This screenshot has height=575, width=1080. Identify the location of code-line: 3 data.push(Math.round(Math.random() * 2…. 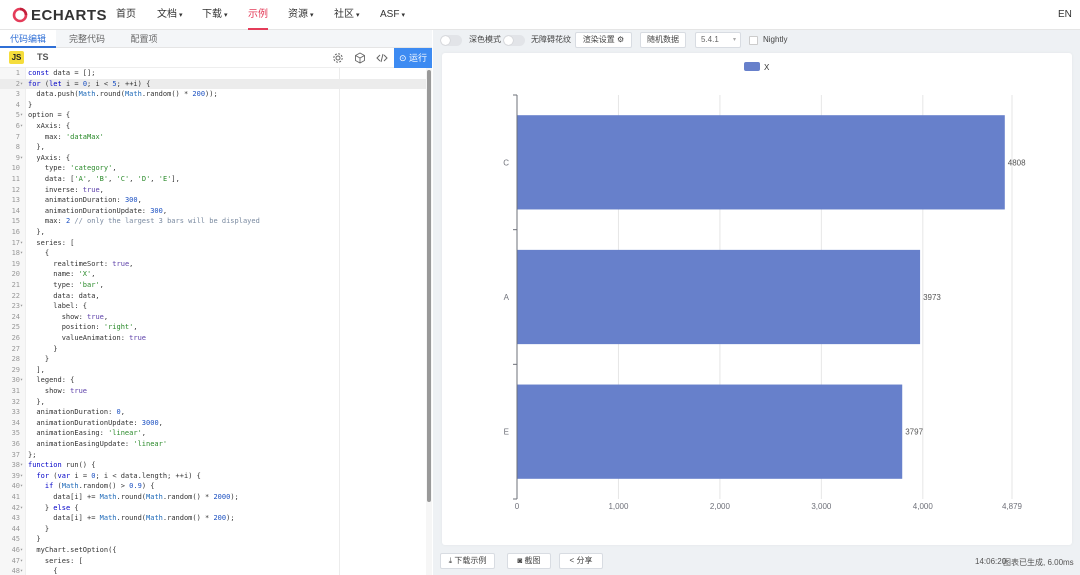
(213, 94).